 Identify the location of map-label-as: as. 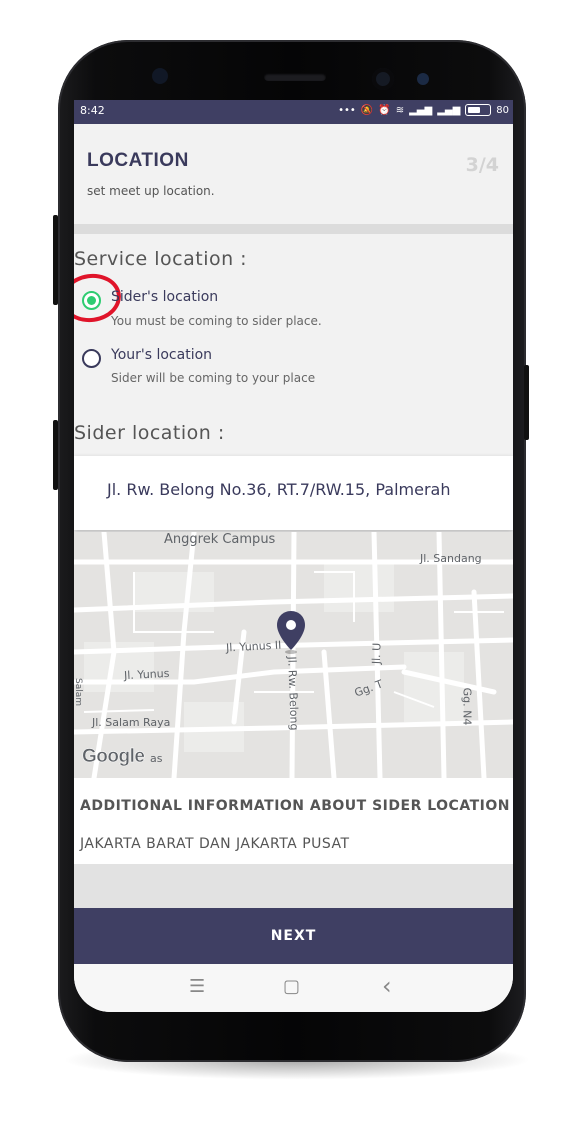
(156, 758).